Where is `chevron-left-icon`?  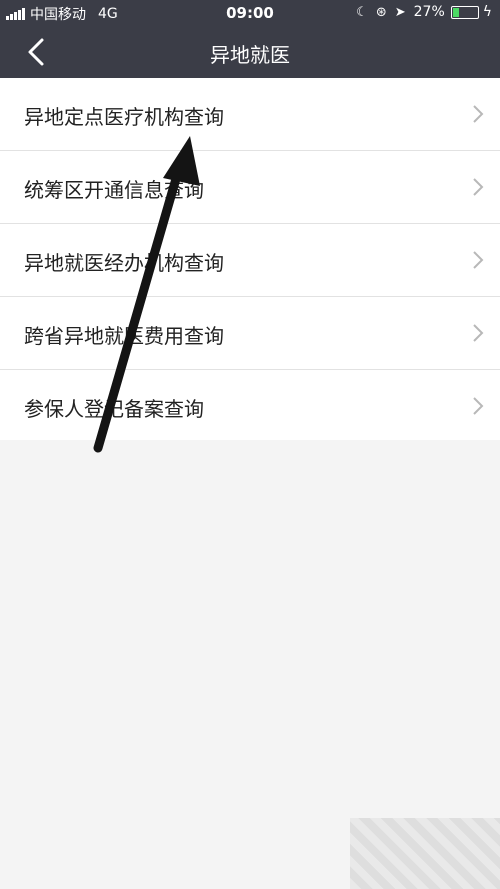 chevron-left-icon is located at coordinates (36, 52).